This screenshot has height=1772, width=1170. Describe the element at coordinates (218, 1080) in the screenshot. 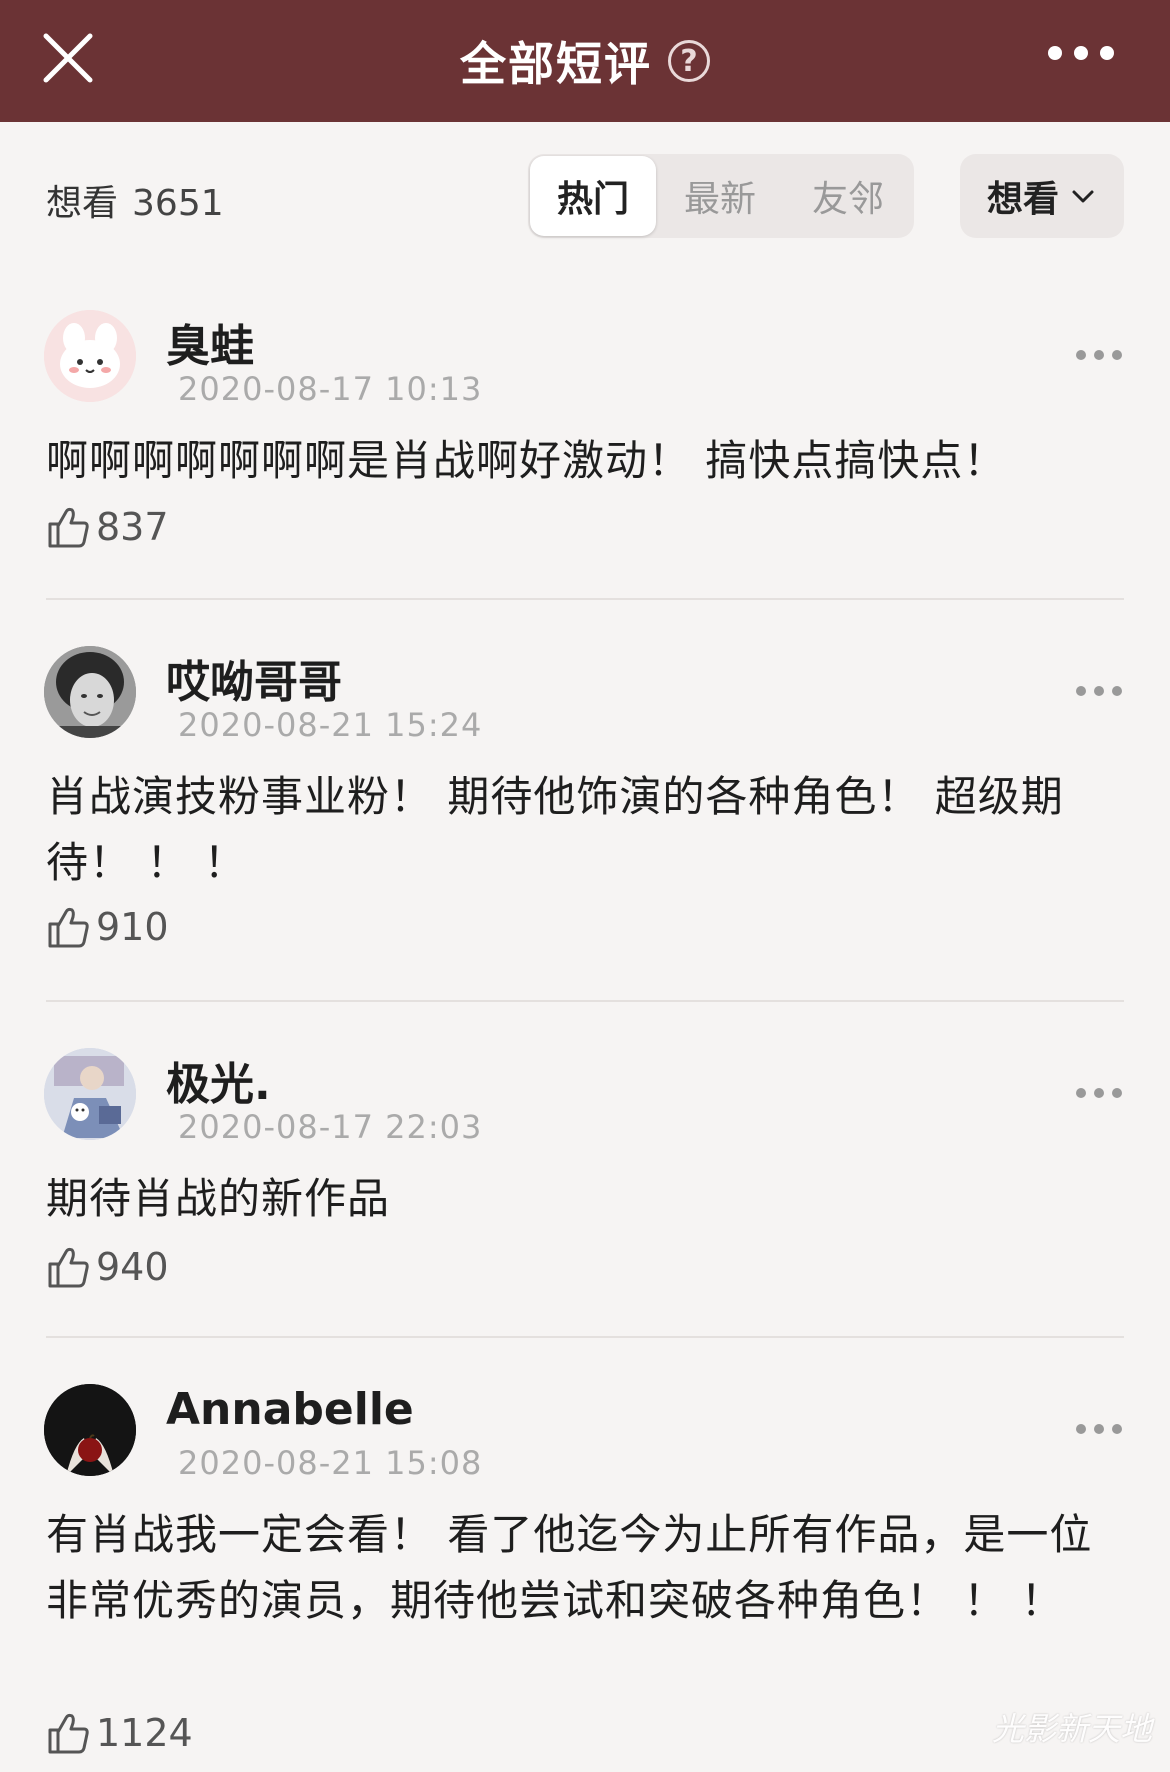

I see `username: 极光.` at that location.